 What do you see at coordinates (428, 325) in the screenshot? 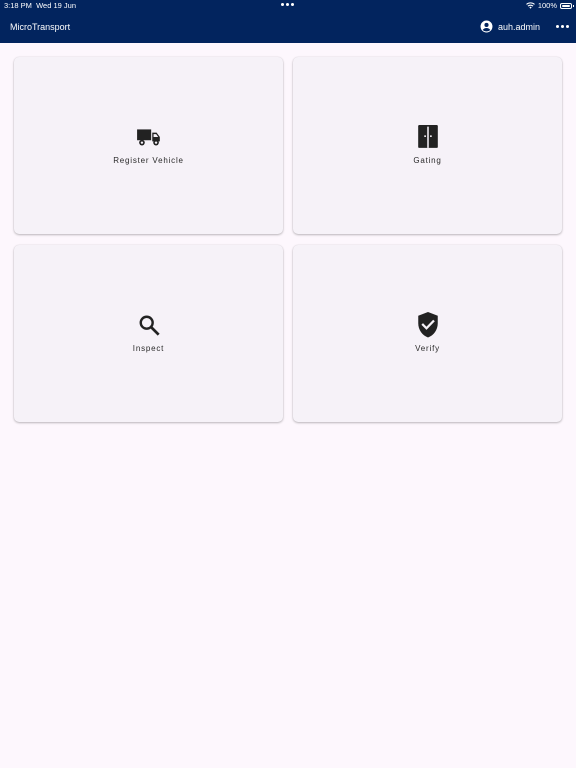
I see `shield-check-icon` at bounding box center [428, 325].